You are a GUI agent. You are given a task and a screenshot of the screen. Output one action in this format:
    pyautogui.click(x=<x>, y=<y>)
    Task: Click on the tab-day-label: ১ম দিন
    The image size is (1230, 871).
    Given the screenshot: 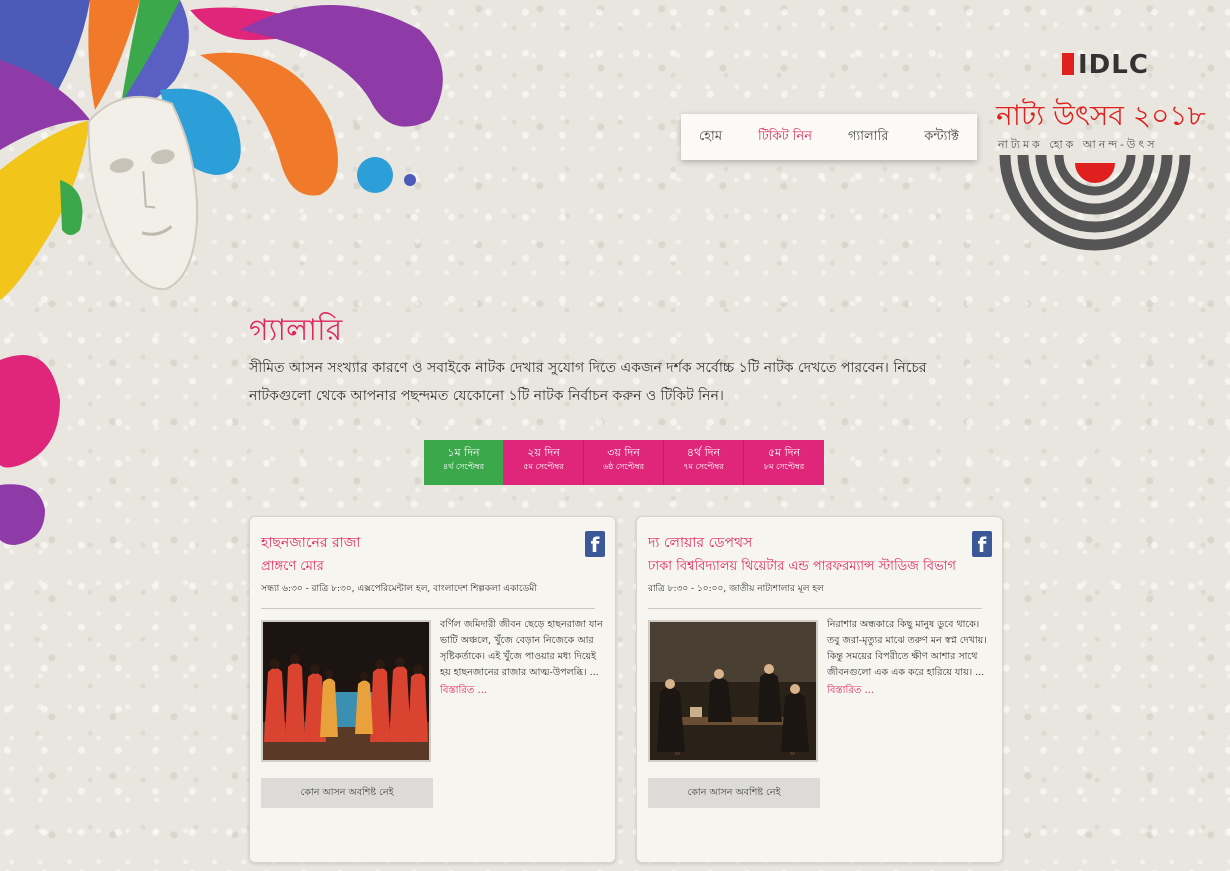 What is the action you would take?
    pyautogui.click(x=463, y=452)
    